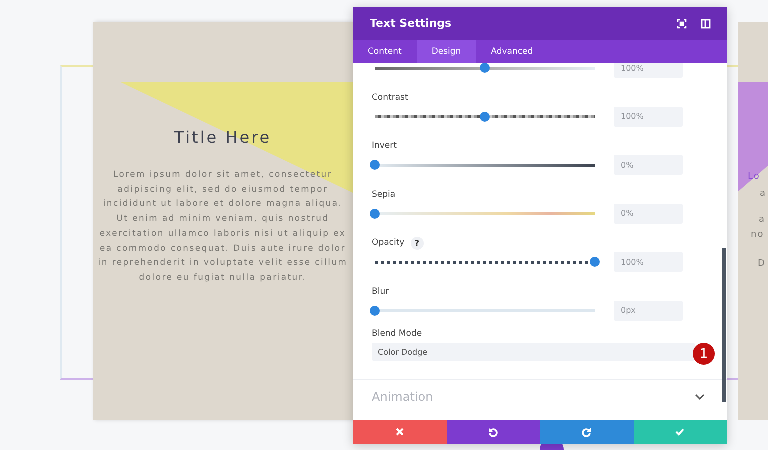 This screenshot has height=450, width=768. I want to click on card-text: D, so click(762, 264).